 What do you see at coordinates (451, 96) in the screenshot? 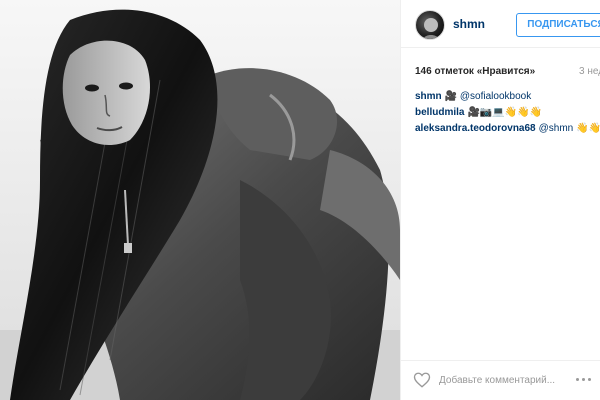
I see `comment-emoji: 🎥` at bounding box center [451, 96].